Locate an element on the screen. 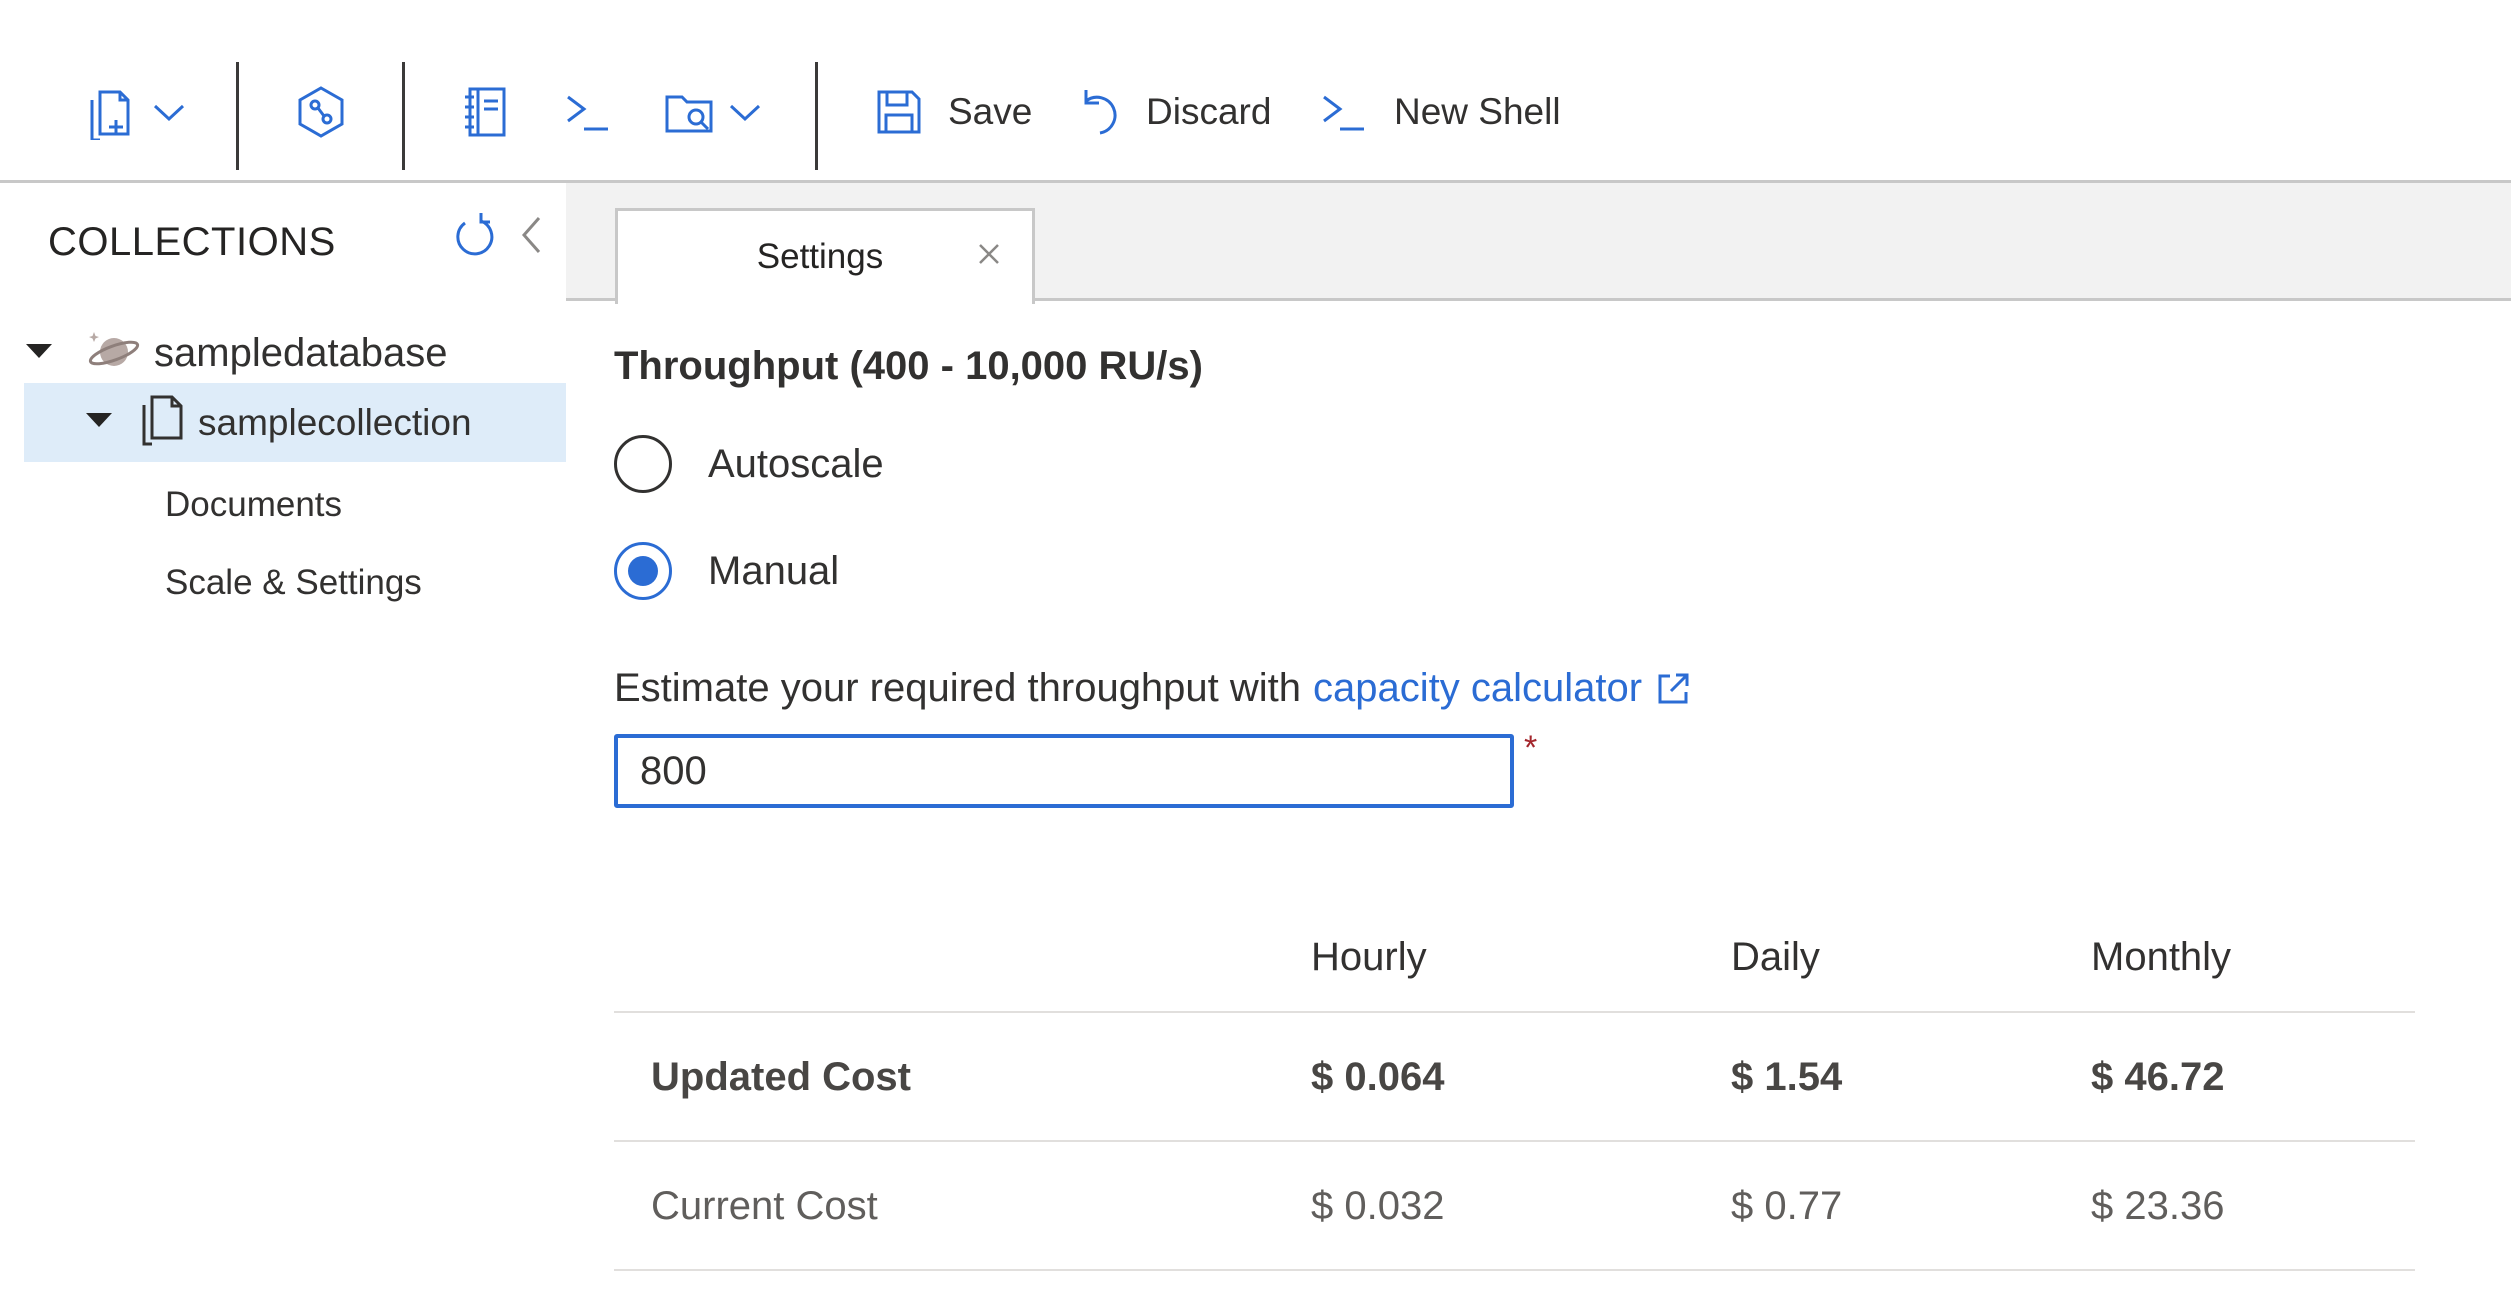  chevron-left-icon is located at coordinates (531, 237).